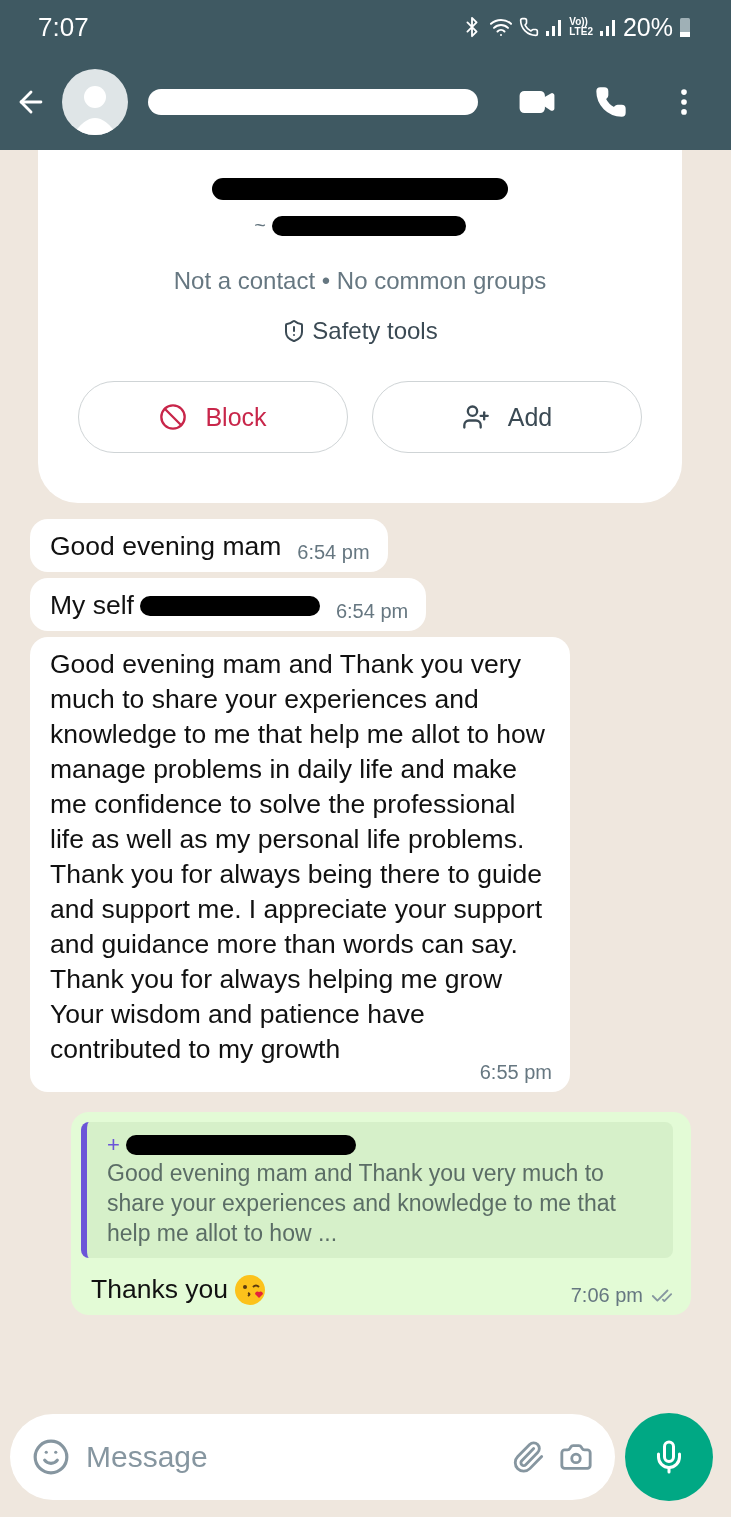 The width and height of the screenshot is (731, 1517). I want to click on quote-author-prefix: +, so click(113, 1145).